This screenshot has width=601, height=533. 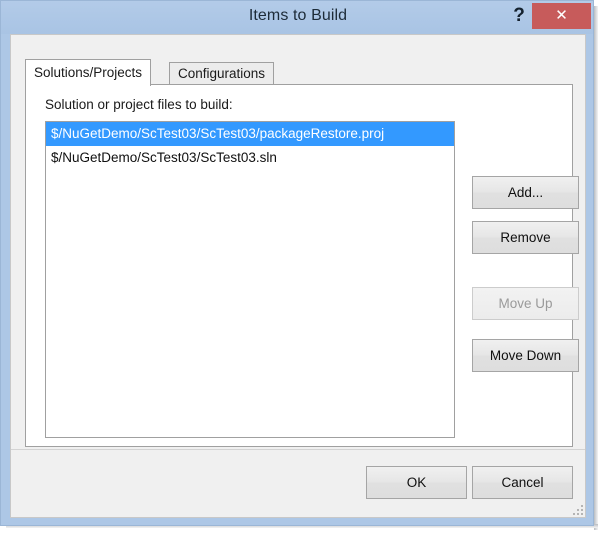 What do you see at coordinates (416, 482) in the screenshot?
I see `ok-button: OK` at bounding box center [416, 482].